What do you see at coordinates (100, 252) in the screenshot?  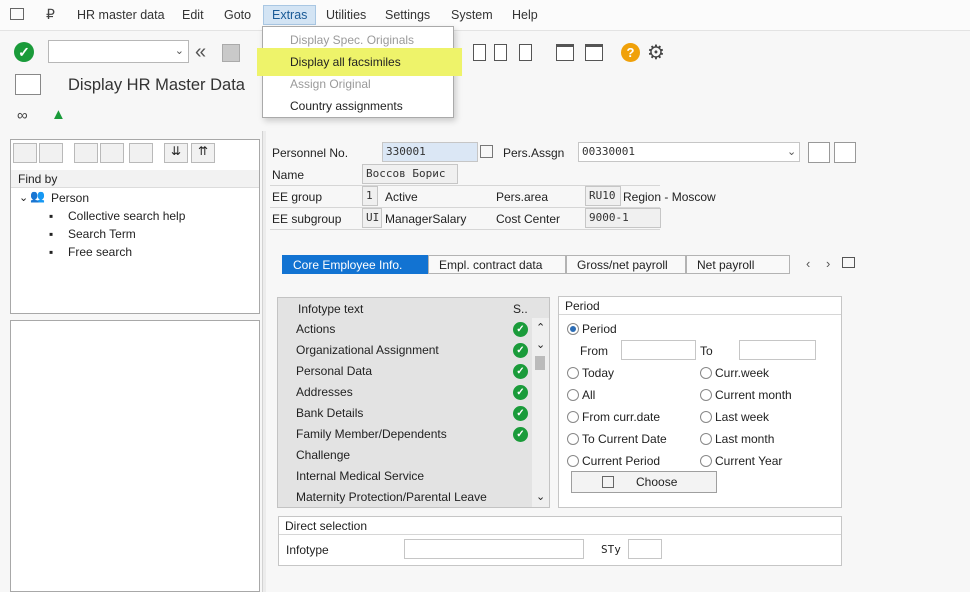 I see `tree-item-free-search: Free search` at bounding box center [100, 252].